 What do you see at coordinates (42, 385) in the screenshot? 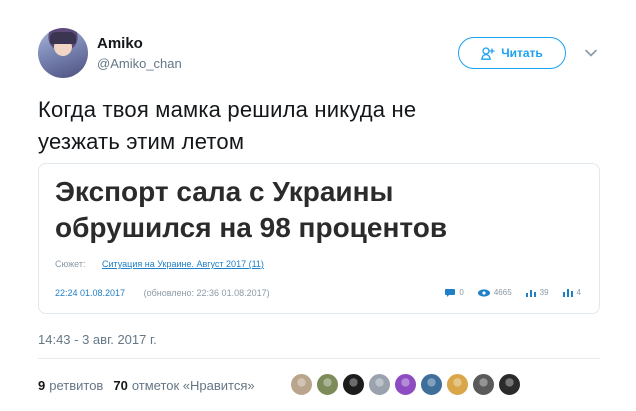
I see `retweets-count: 9` at bounding box center [42, 385].